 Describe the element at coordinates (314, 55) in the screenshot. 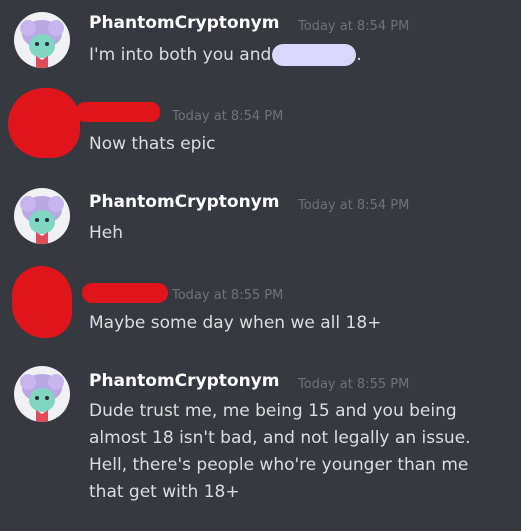

I see `redacted-mention` at that location.